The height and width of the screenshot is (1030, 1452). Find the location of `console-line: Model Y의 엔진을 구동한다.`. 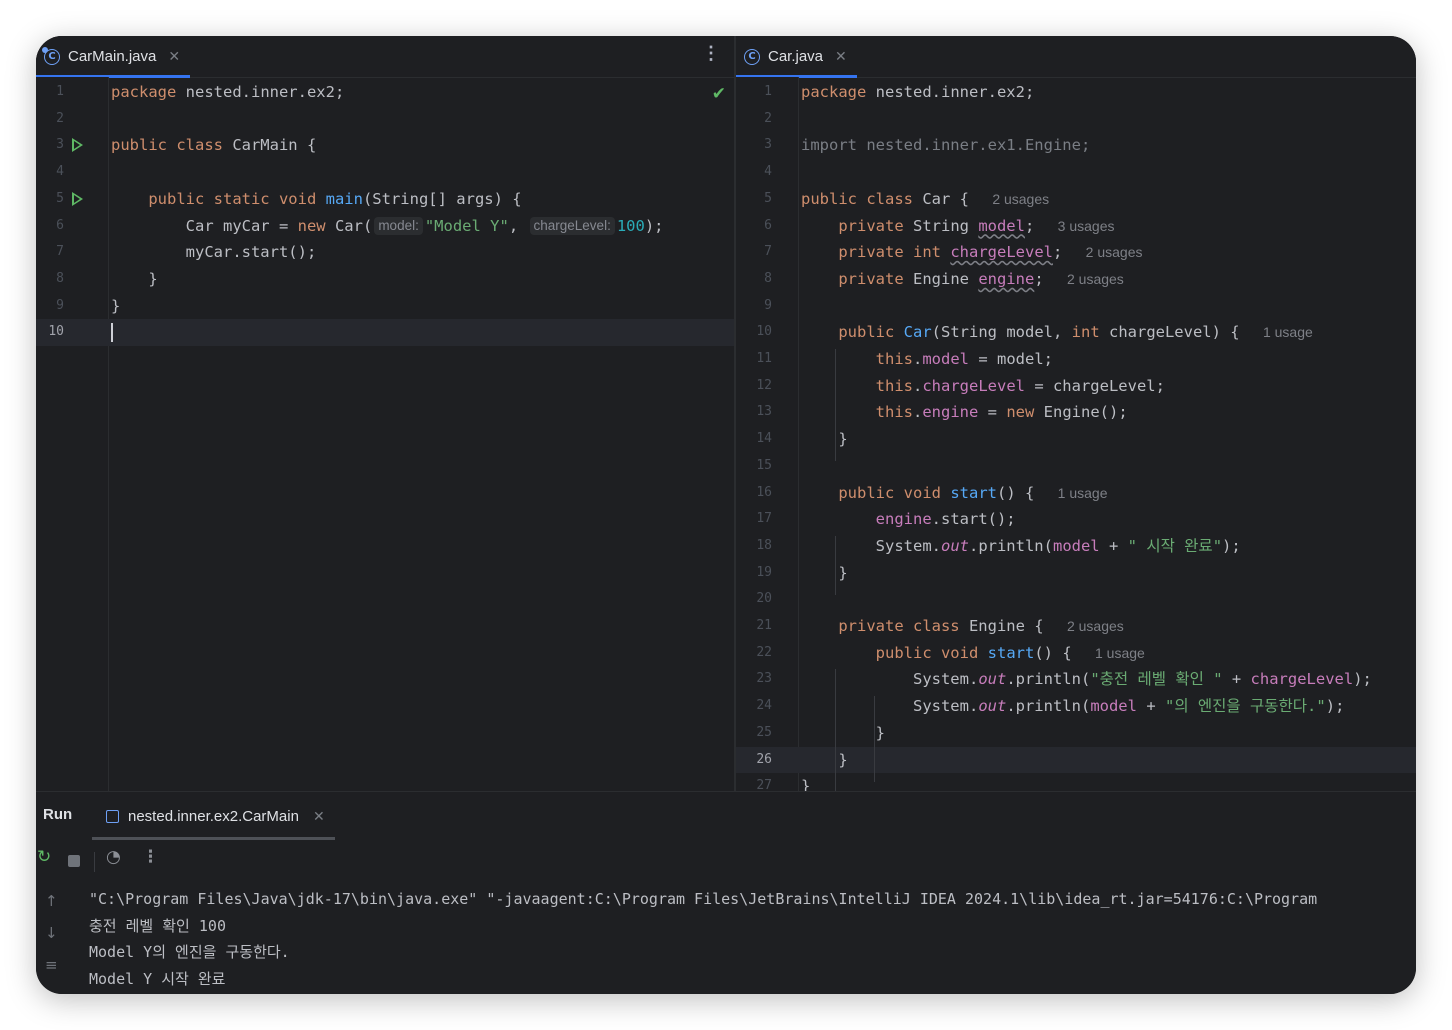

console-line: Model Y의 엔진을 구동한다. is located at coordinates (189, 952).